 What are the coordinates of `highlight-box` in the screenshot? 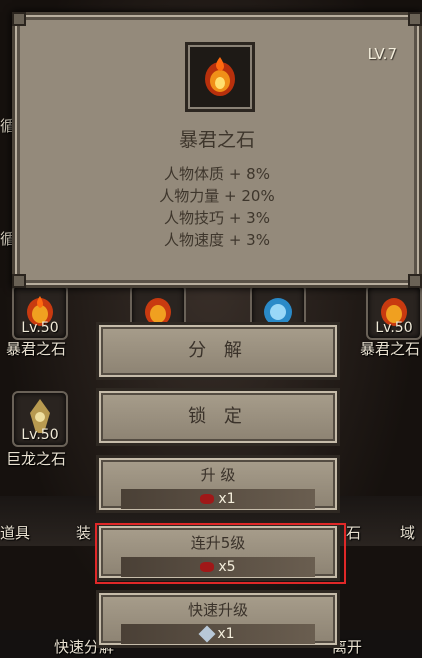 It's located at (220, 553).